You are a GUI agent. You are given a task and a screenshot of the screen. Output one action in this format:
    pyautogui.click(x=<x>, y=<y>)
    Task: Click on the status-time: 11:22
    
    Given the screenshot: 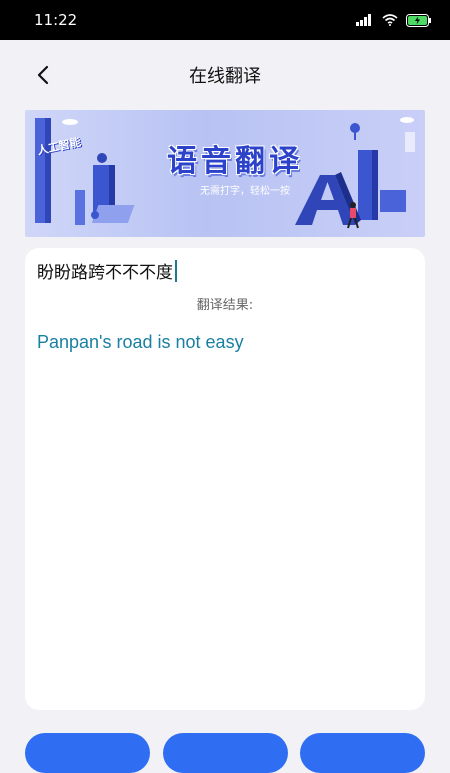 What is the action you would take?
    pyautogui.click(x=56, y=20)
    